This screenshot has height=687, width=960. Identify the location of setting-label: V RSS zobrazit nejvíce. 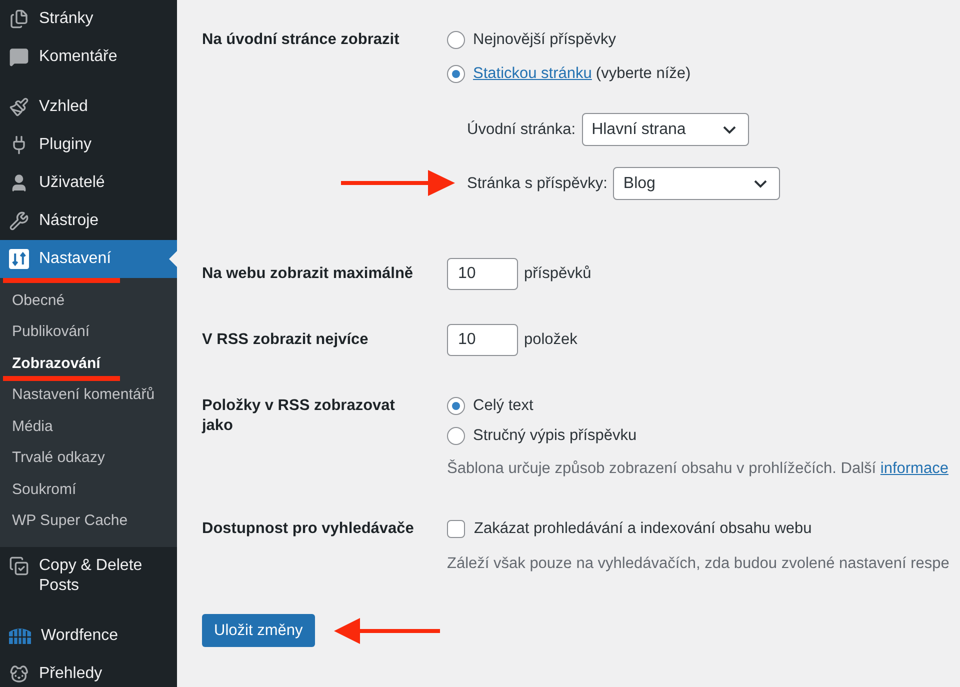
(286, 340).